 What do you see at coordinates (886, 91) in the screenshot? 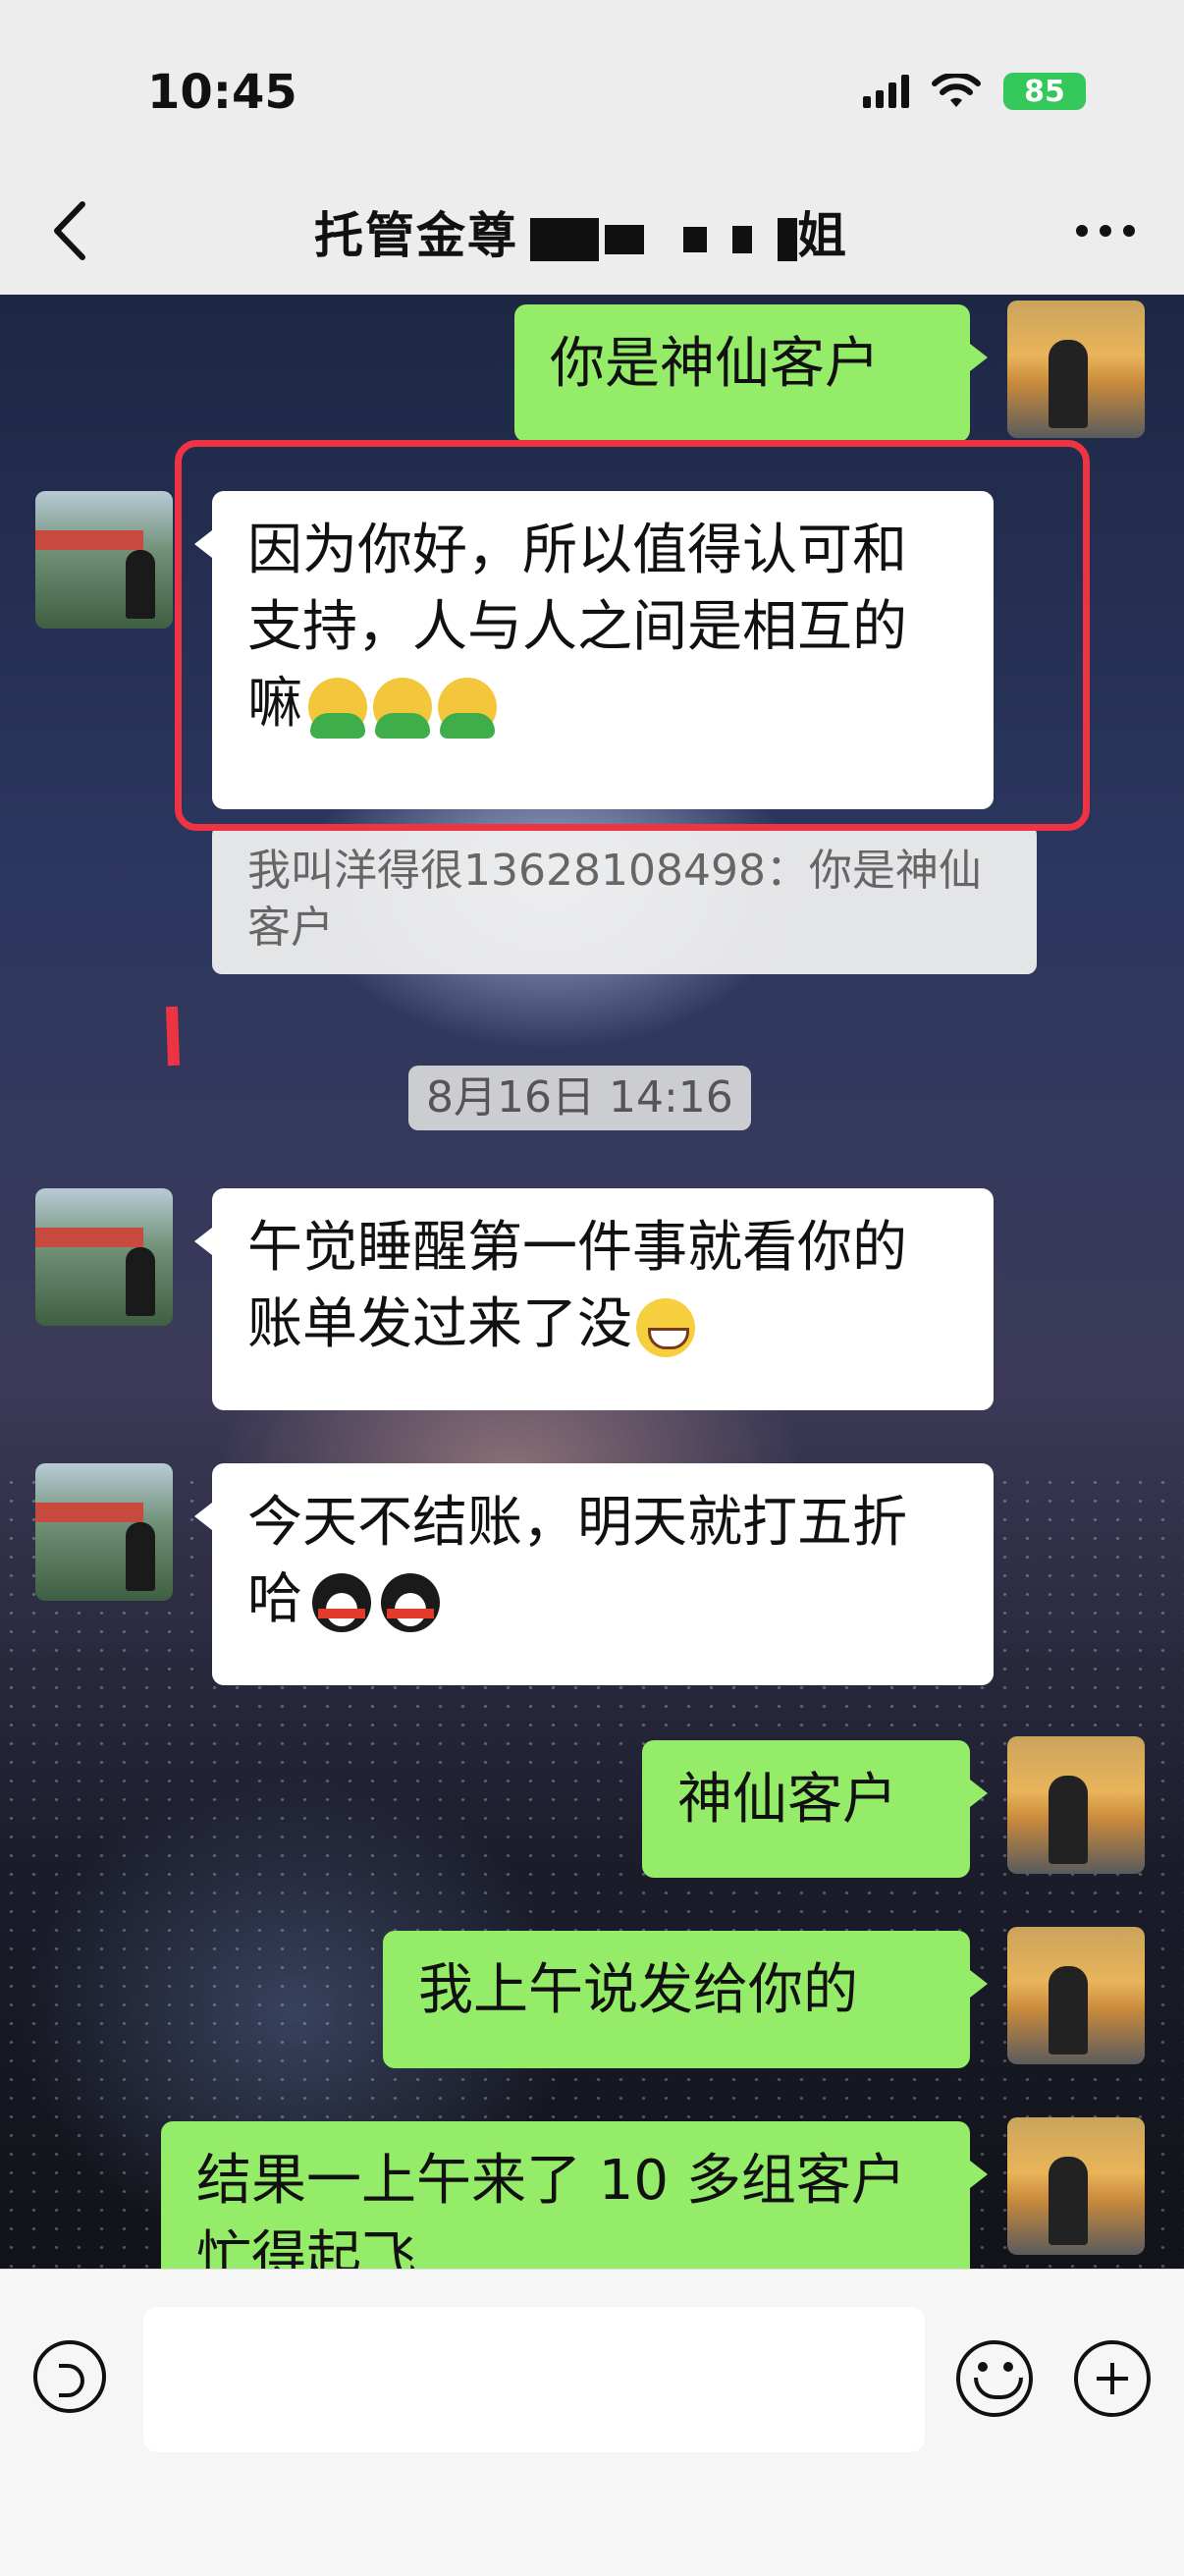
I see `signal-icon` at bounding box center [886, 91].